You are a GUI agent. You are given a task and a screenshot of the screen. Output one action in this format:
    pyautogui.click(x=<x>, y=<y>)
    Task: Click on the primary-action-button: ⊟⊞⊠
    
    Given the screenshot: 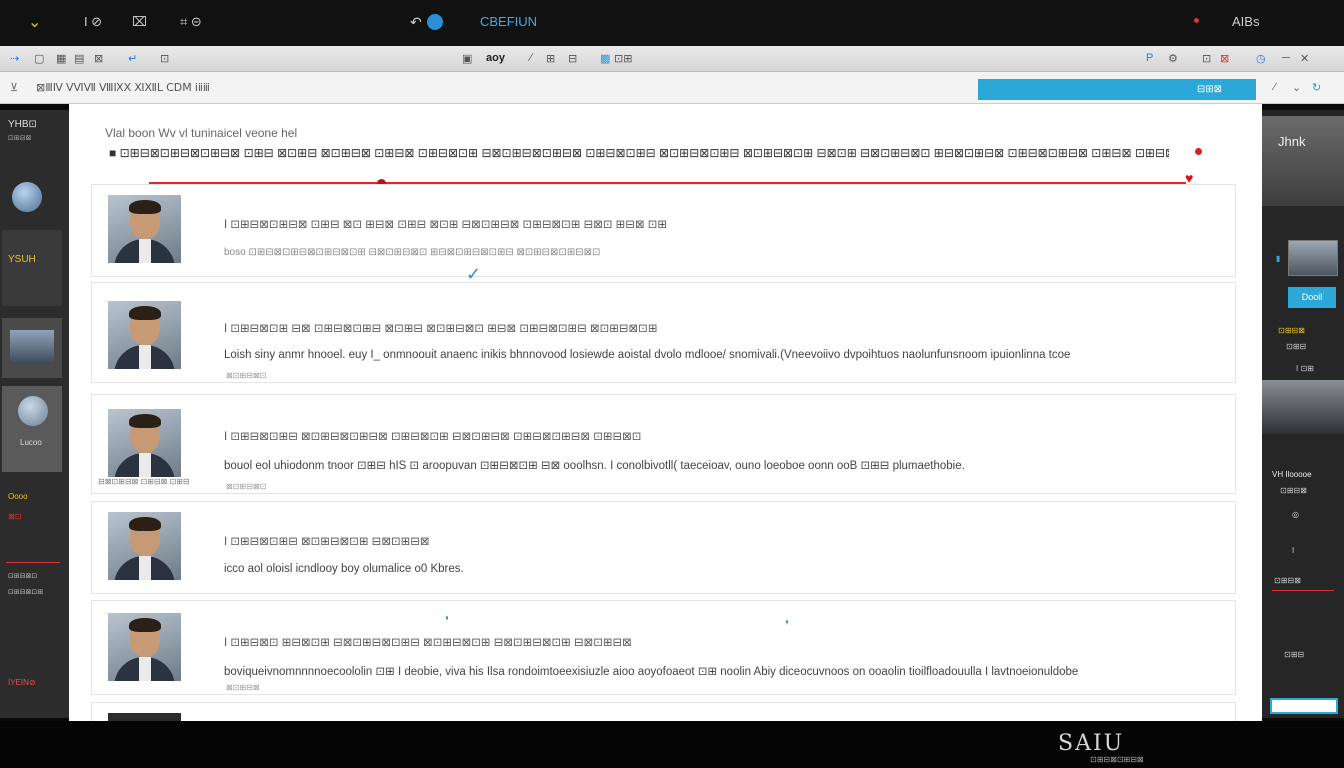 What is the action you would take?
    pyautogui.click(x=1117, y=89)
    